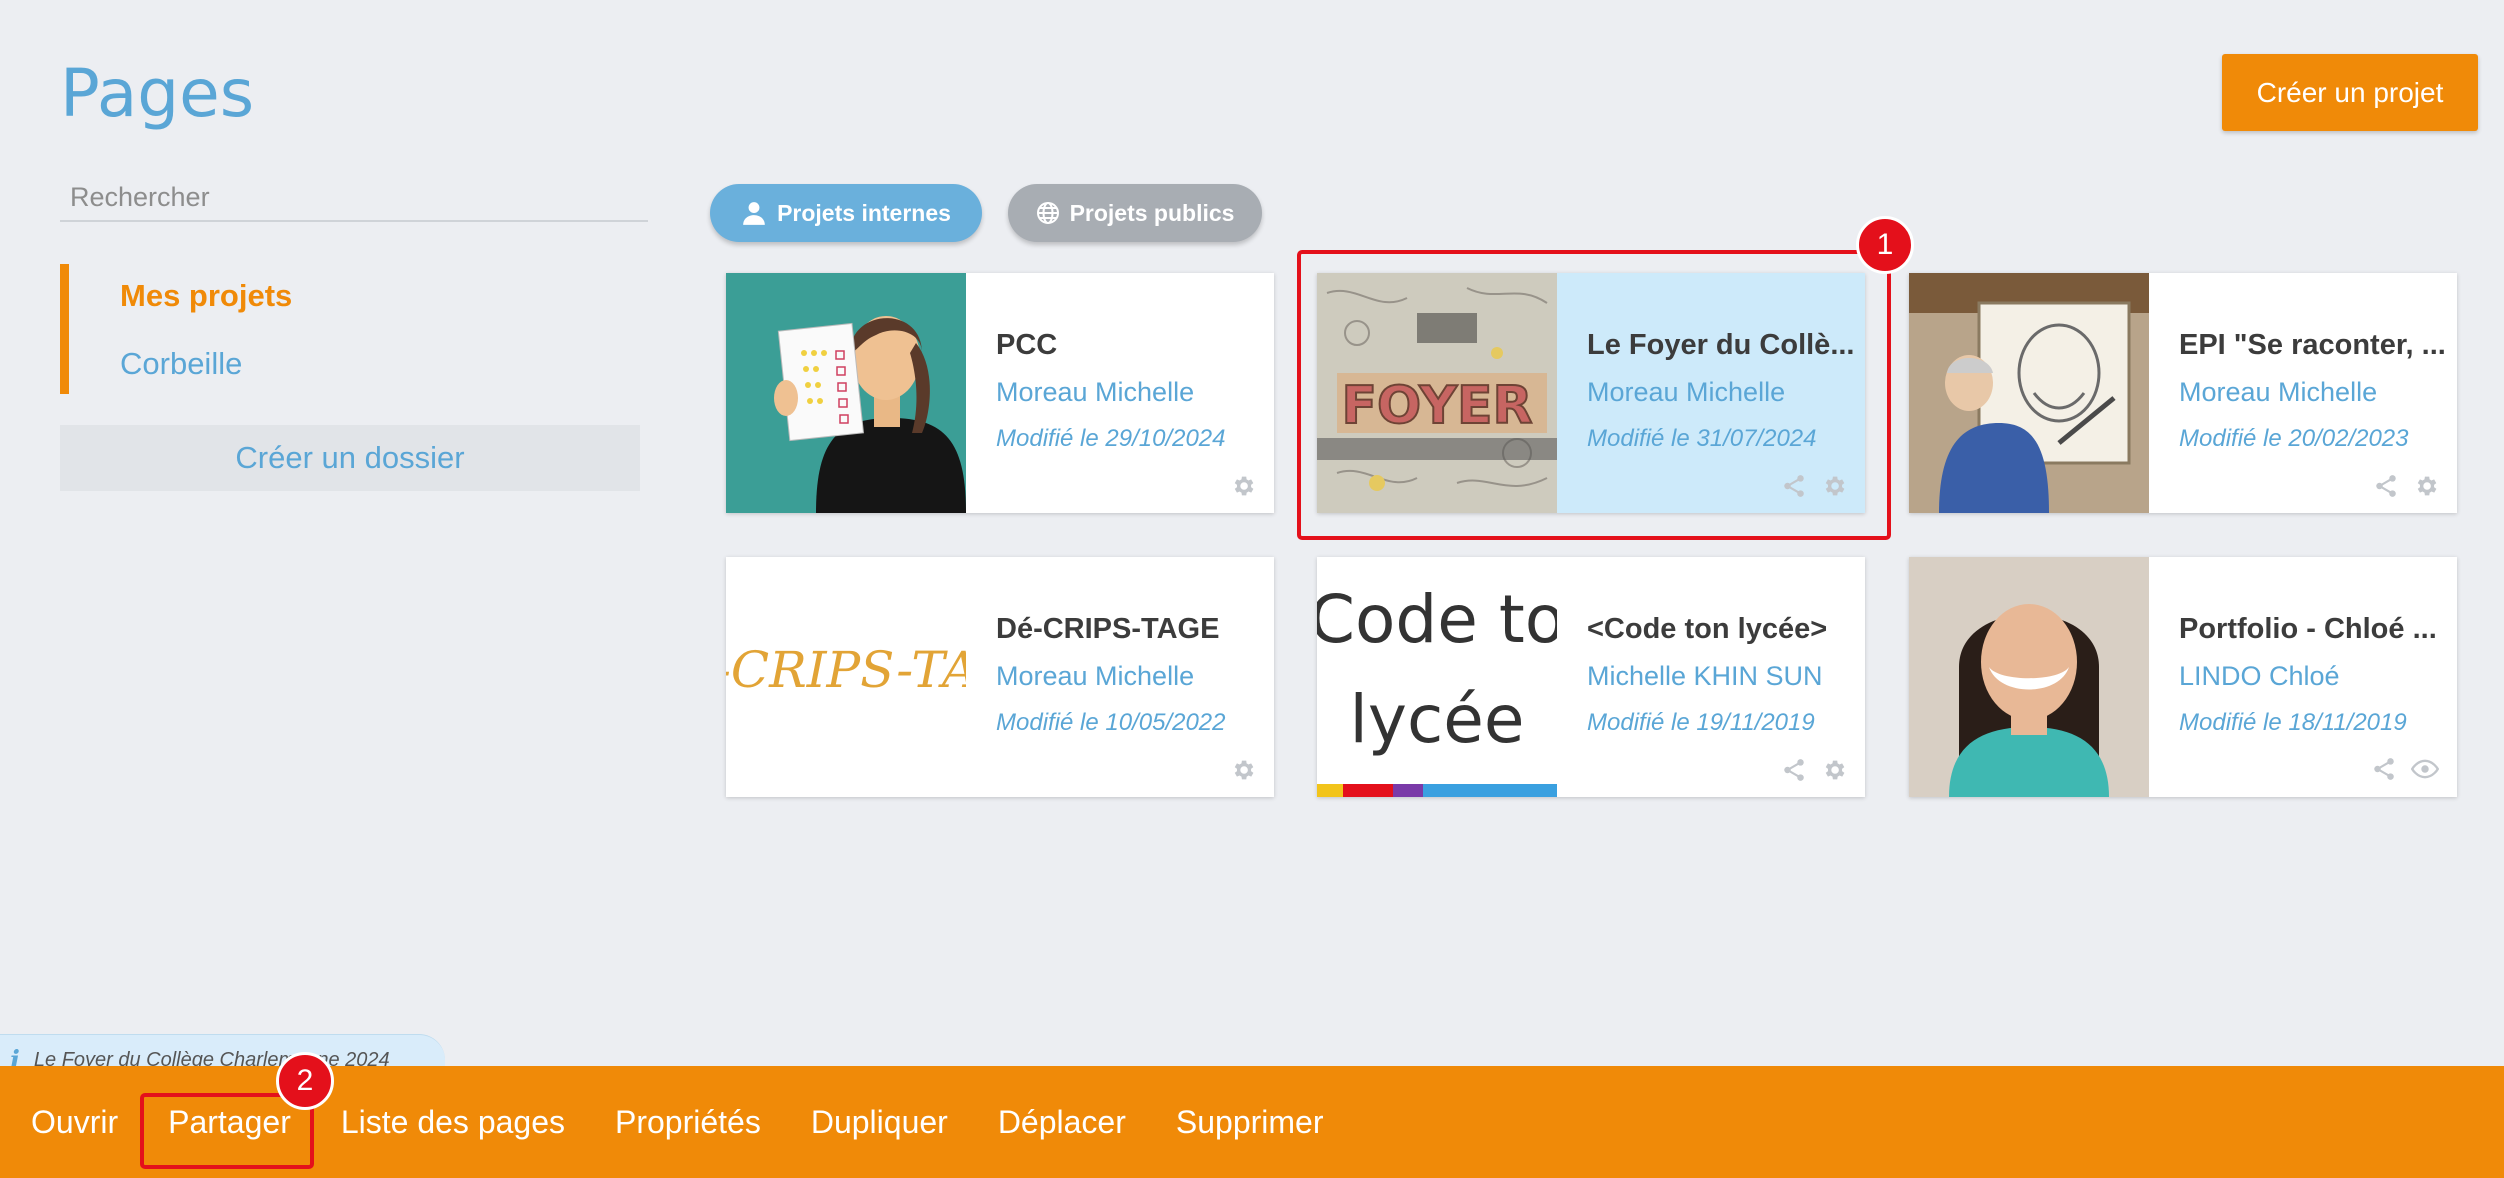 The width and height of the screenshot is (2504, 1178). Describe the element at coordinates (1702, 438) in the screenshot. I see `card-date: Modifié le 31/07/2024` at that location.